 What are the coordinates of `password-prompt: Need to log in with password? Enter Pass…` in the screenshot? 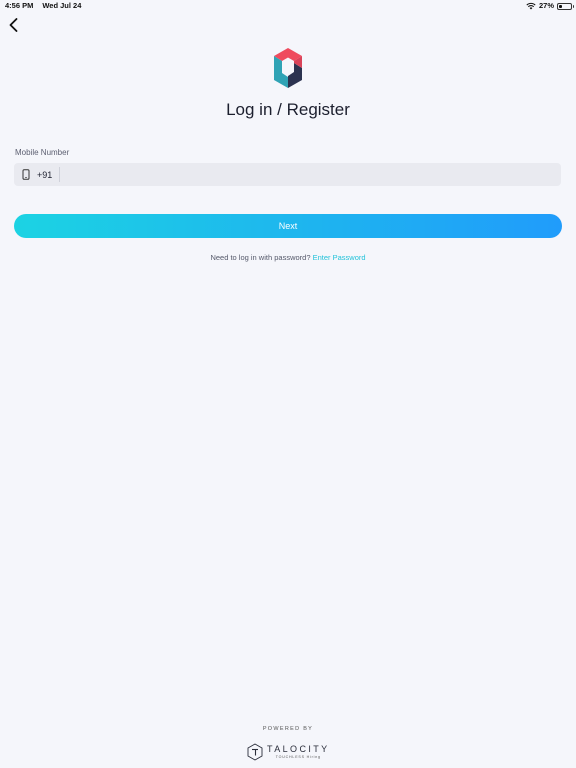 It's located at (288, 257).